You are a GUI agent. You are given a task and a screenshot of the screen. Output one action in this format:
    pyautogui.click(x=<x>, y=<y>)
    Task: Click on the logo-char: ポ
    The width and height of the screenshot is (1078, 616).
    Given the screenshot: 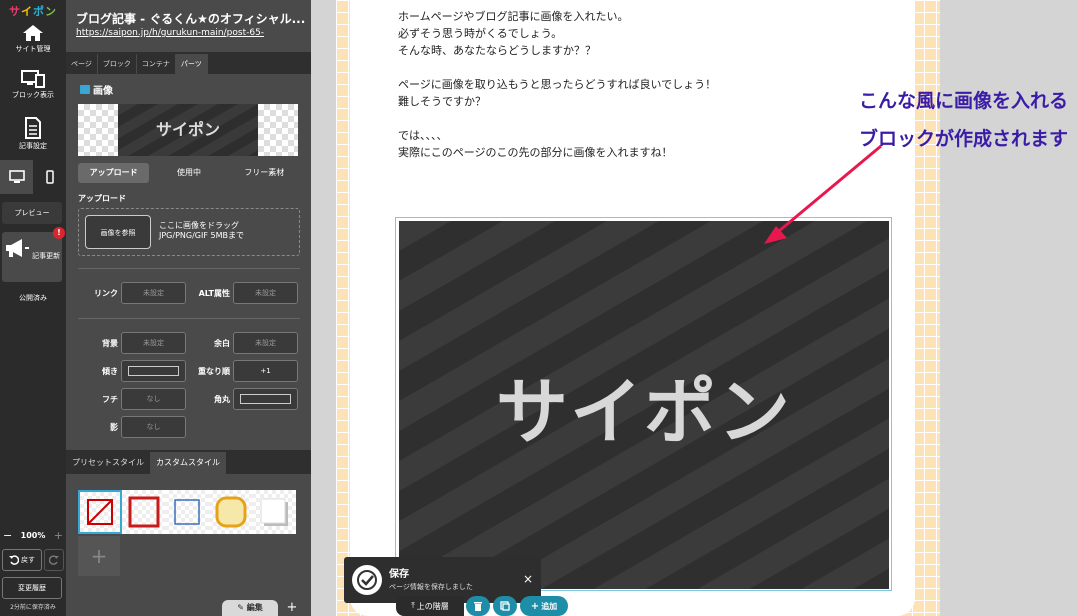 What is the action you would take?
    pyautogui.click(x=39, y=11)
    